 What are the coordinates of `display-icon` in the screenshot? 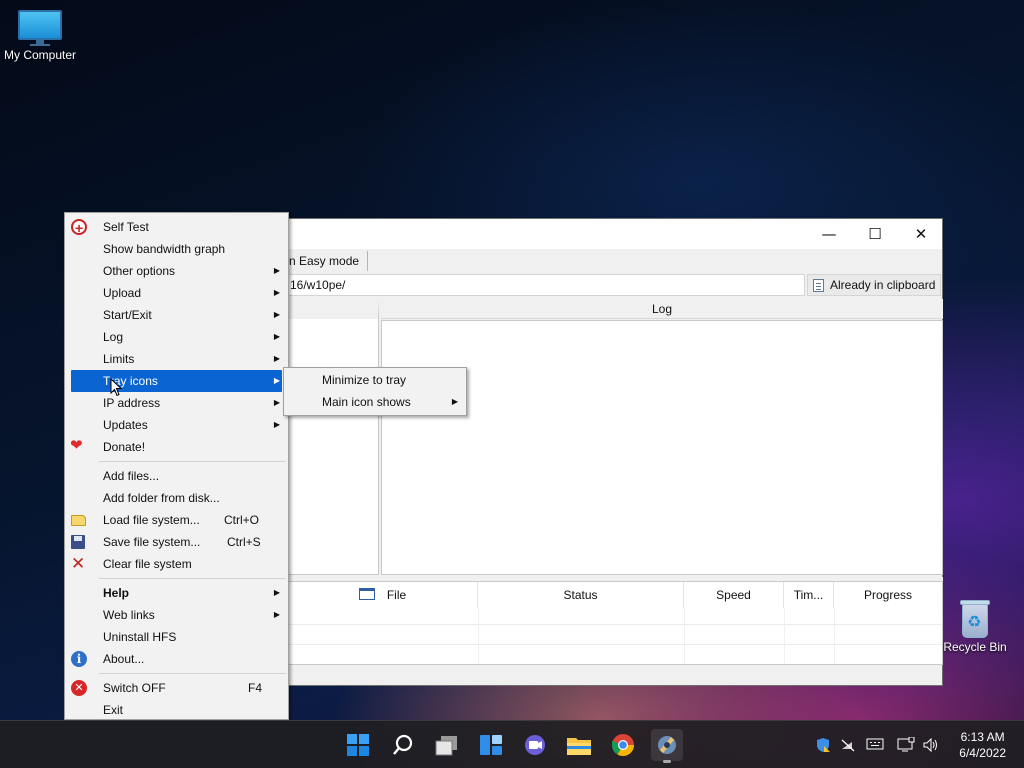 It's located at (906, 746).